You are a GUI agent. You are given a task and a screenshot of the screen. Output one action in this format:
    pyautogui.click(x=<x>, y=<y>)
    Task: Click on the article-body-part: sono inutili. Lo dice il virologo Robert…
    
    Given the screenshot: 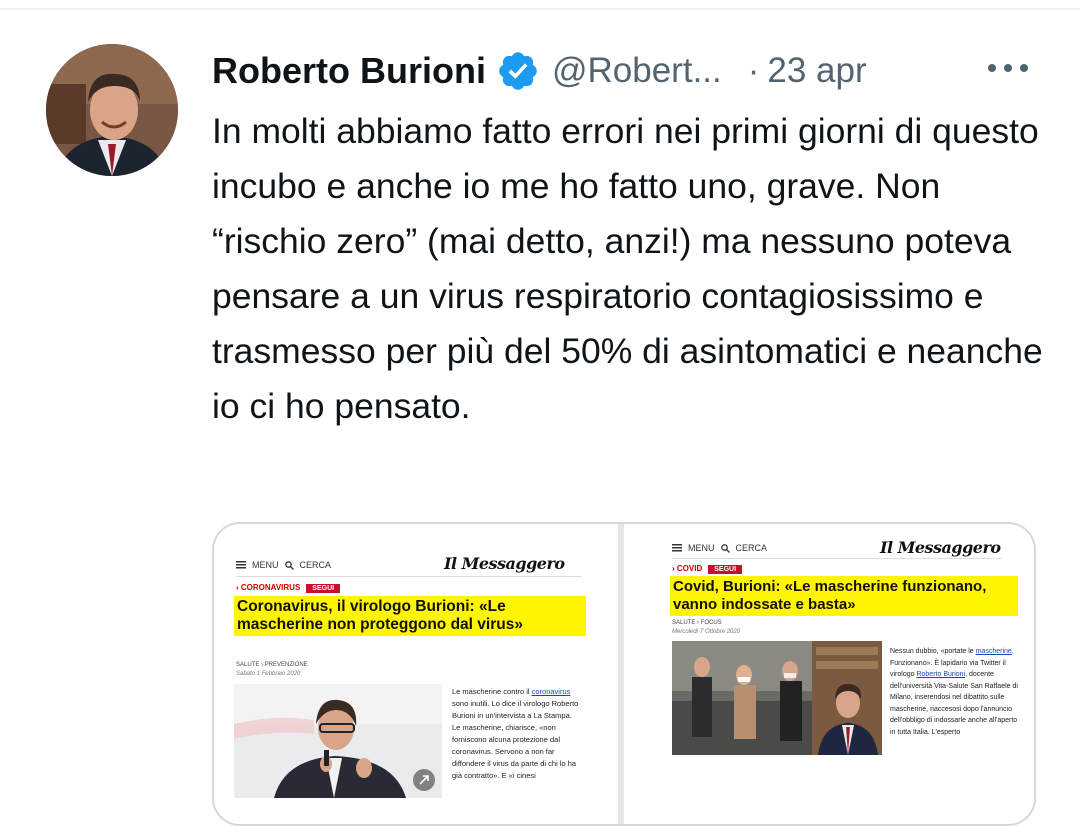 What is the action you would take?
    pyautogui.click(x=515, y=739)
    